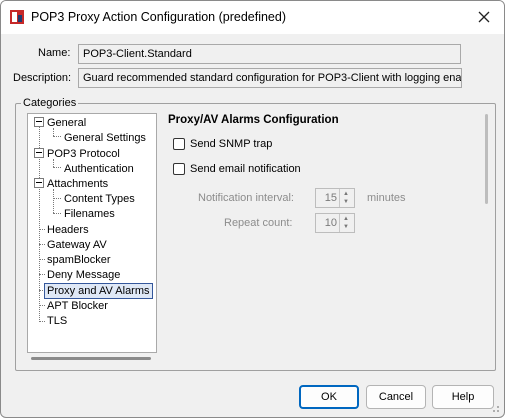 This screenshot has height=418, width=505. I want to click on tree-item-spamblocker: spamBlocker, so click(79, 260).